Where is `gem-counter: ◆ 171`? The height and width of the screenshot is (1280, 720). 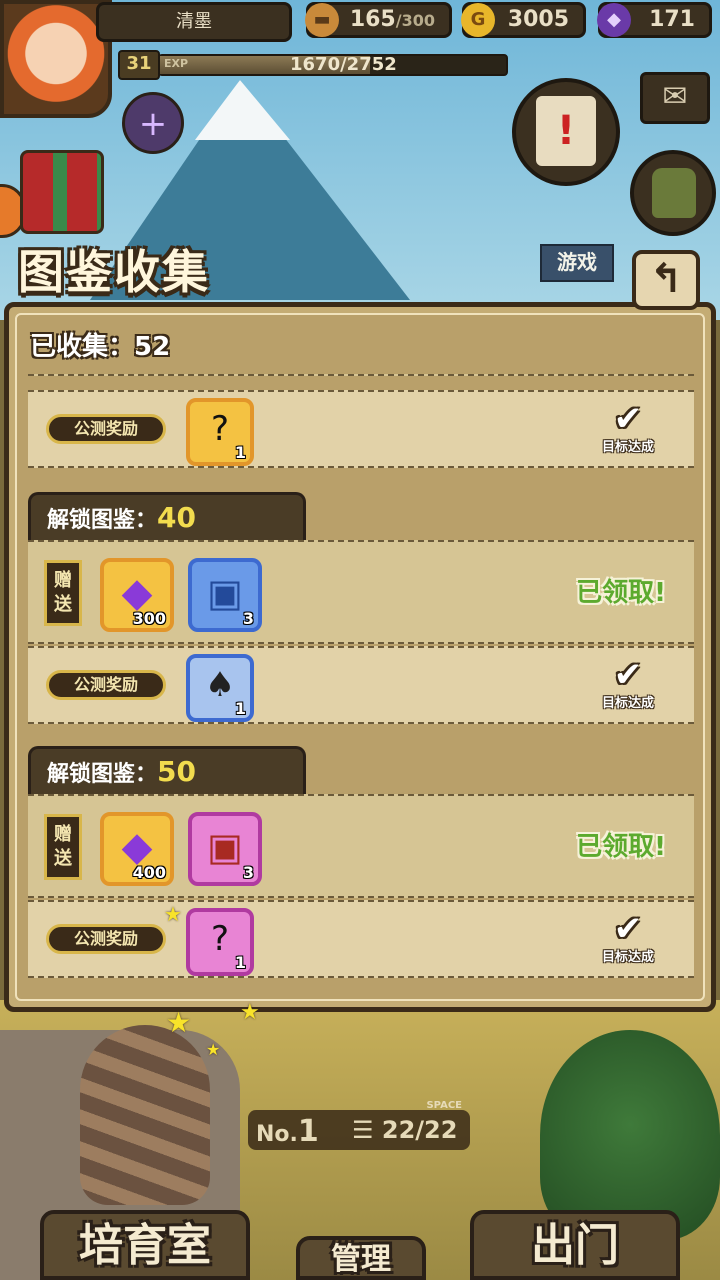
gem-counter: ◆ 171 is located at coordinates (654, 20).